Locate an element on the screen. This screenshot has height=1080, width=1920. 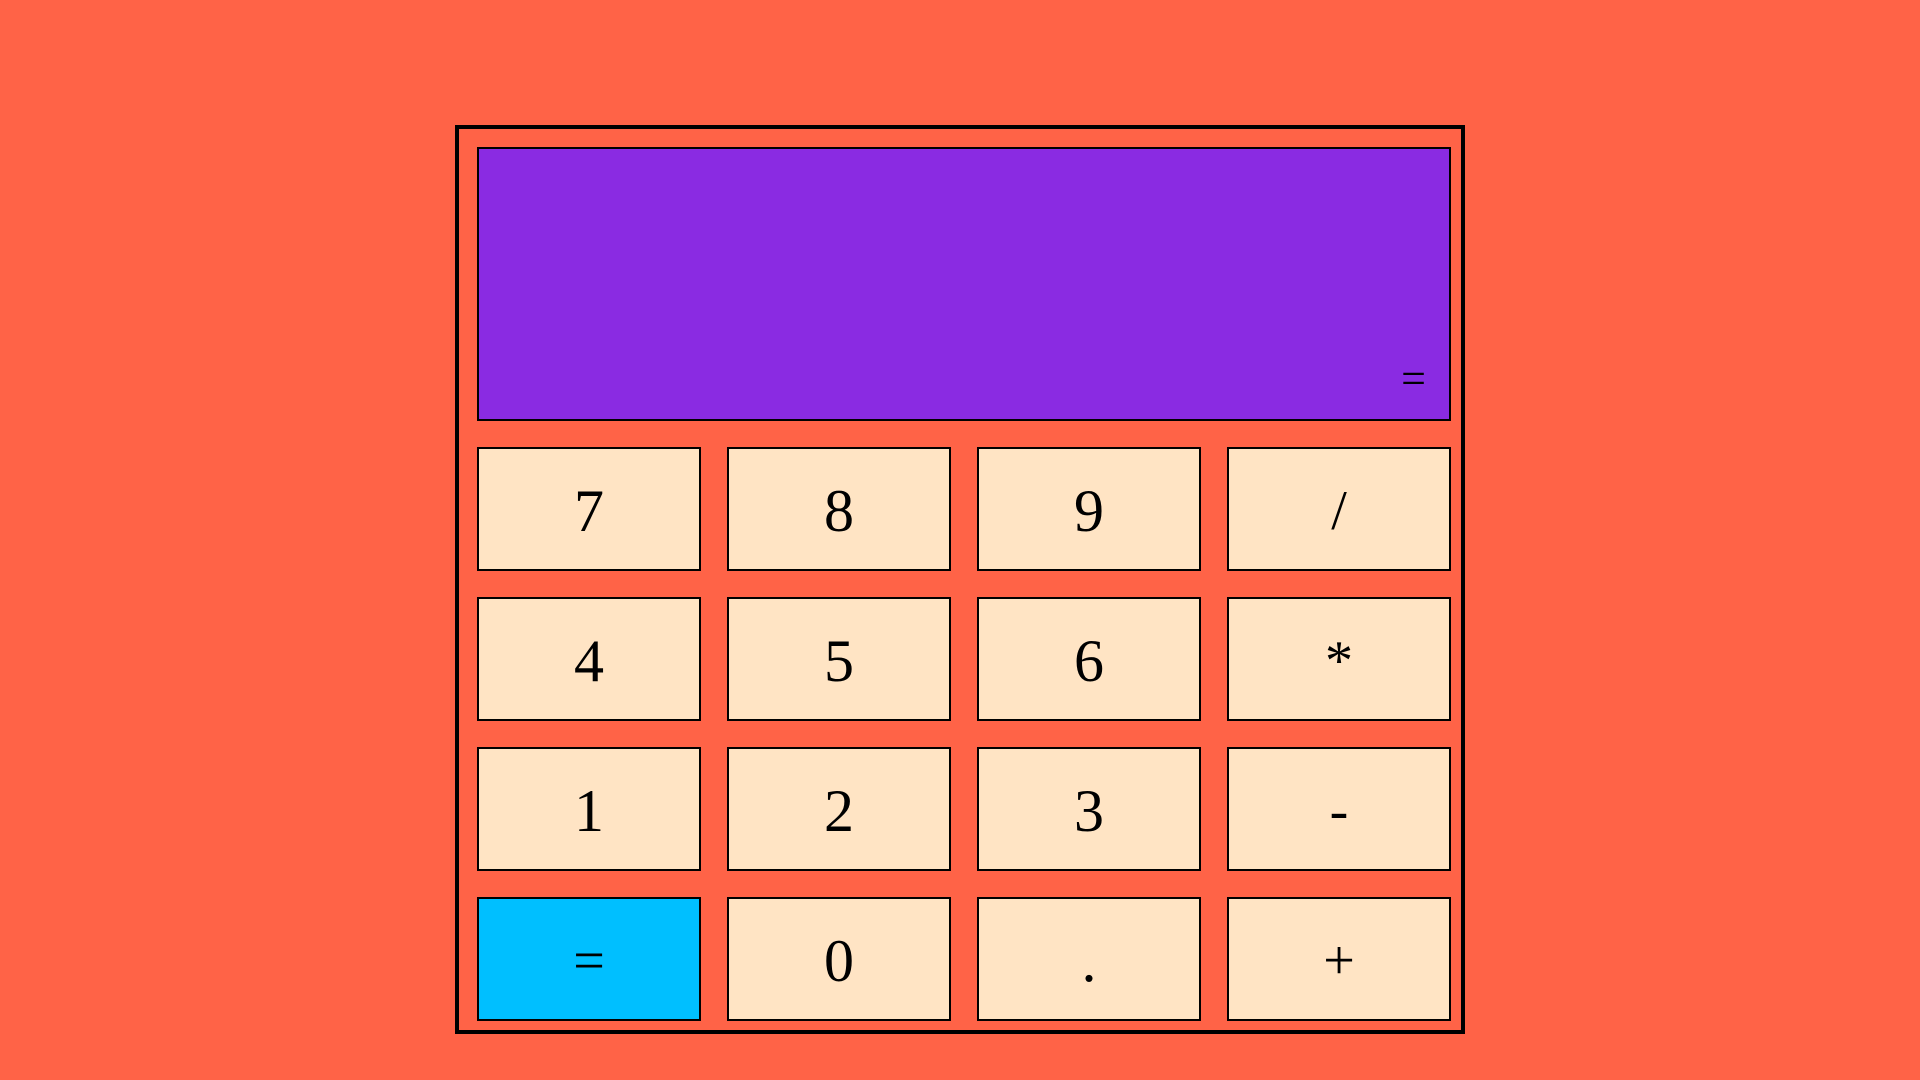
key-2-label: 2 is located at coordinates (839, 811).